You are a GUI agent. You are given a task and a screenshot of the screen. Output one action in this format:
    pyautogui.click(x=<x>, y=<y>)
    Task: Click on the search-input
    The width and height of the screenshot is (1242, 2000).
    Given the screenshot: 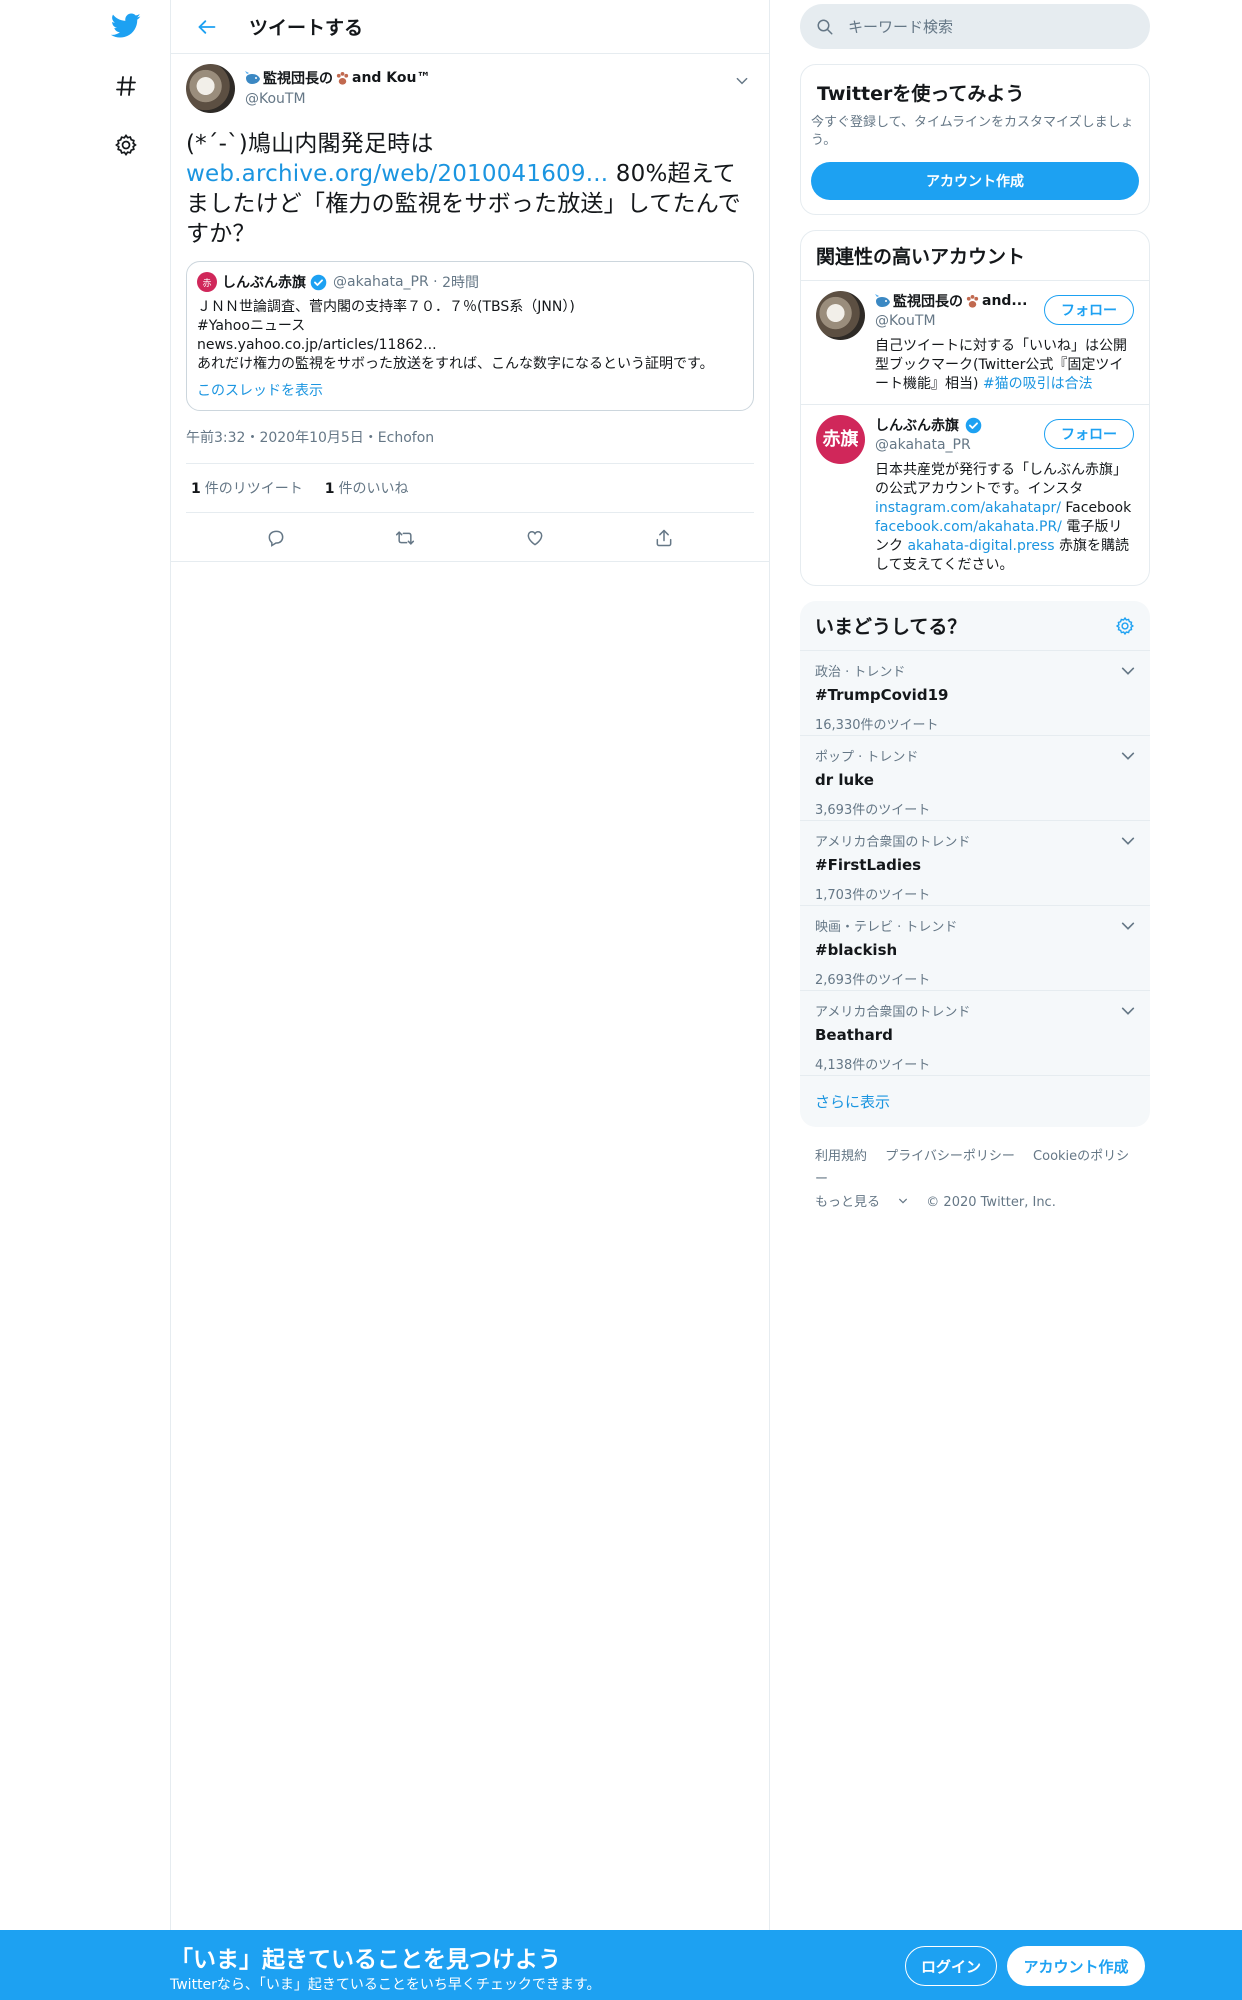 What is the action you would take?
    pyautogui.click(x=978, y=26)
    